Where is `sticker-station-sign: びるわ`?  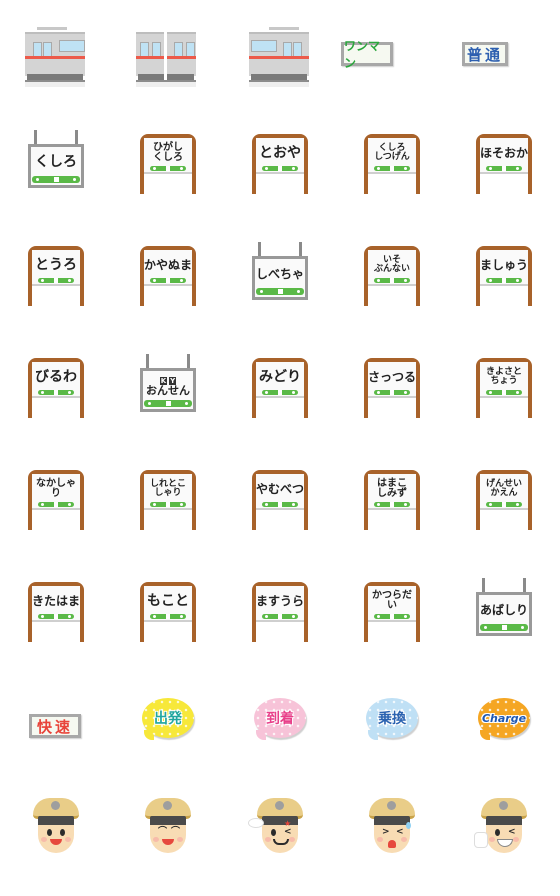
sticker-station-sign: びるわ is located at coordinates (56, 392).